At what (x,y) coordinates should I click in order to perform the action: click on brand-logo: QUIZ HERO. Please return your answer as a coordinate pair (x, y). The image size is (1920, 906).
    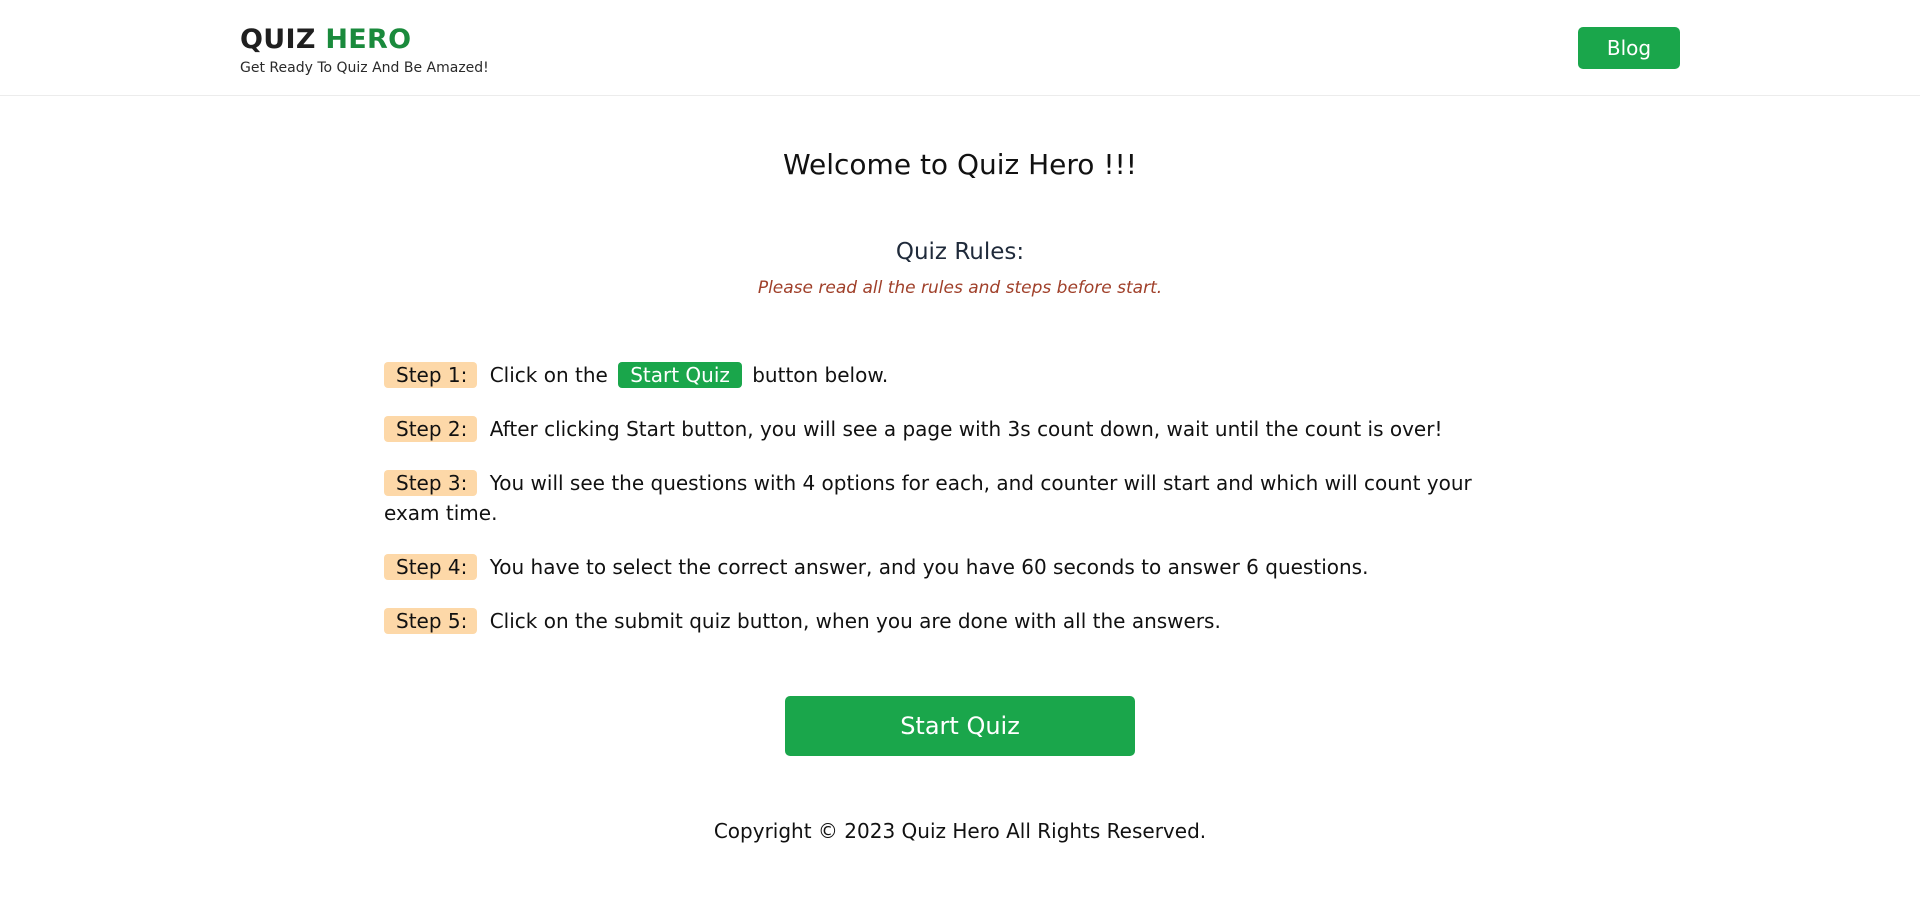
    Looking at the image, I should click on (364, 40).